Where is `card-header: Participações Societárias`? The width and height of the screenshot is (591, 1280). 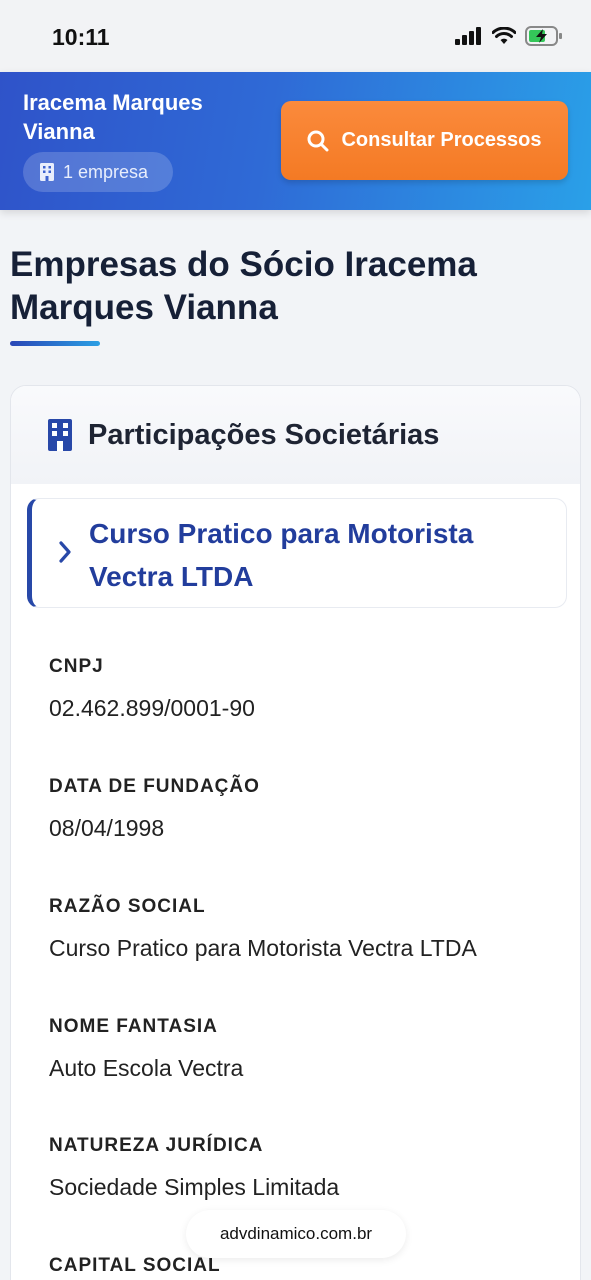
card-header: Participações Societárias is located at coordinates (295, 435).